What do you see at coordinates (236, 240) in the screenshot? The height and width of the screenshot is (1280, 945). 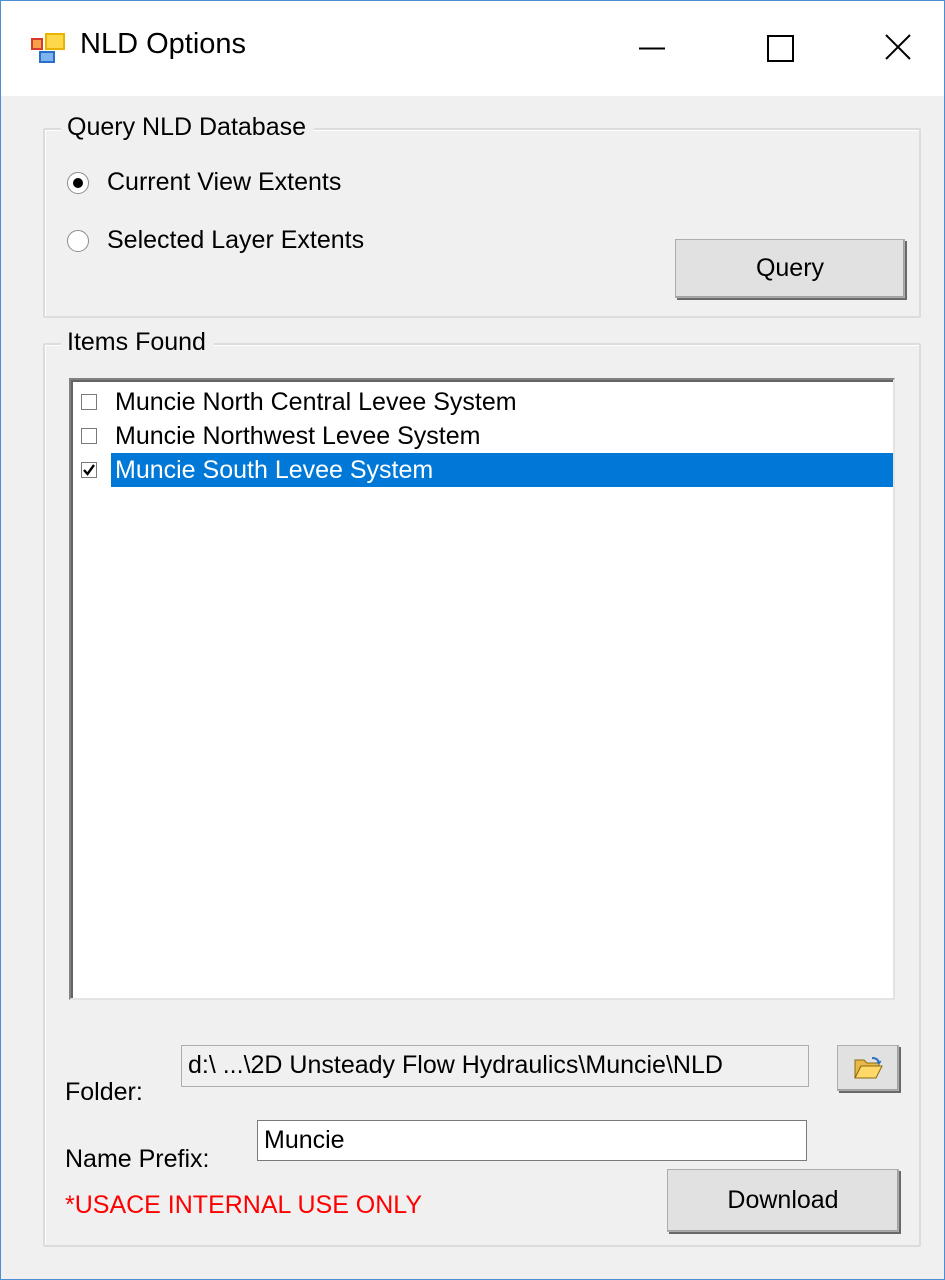 I see `radio-label: Selected Layer Extents` at bounding box center [236, 240].